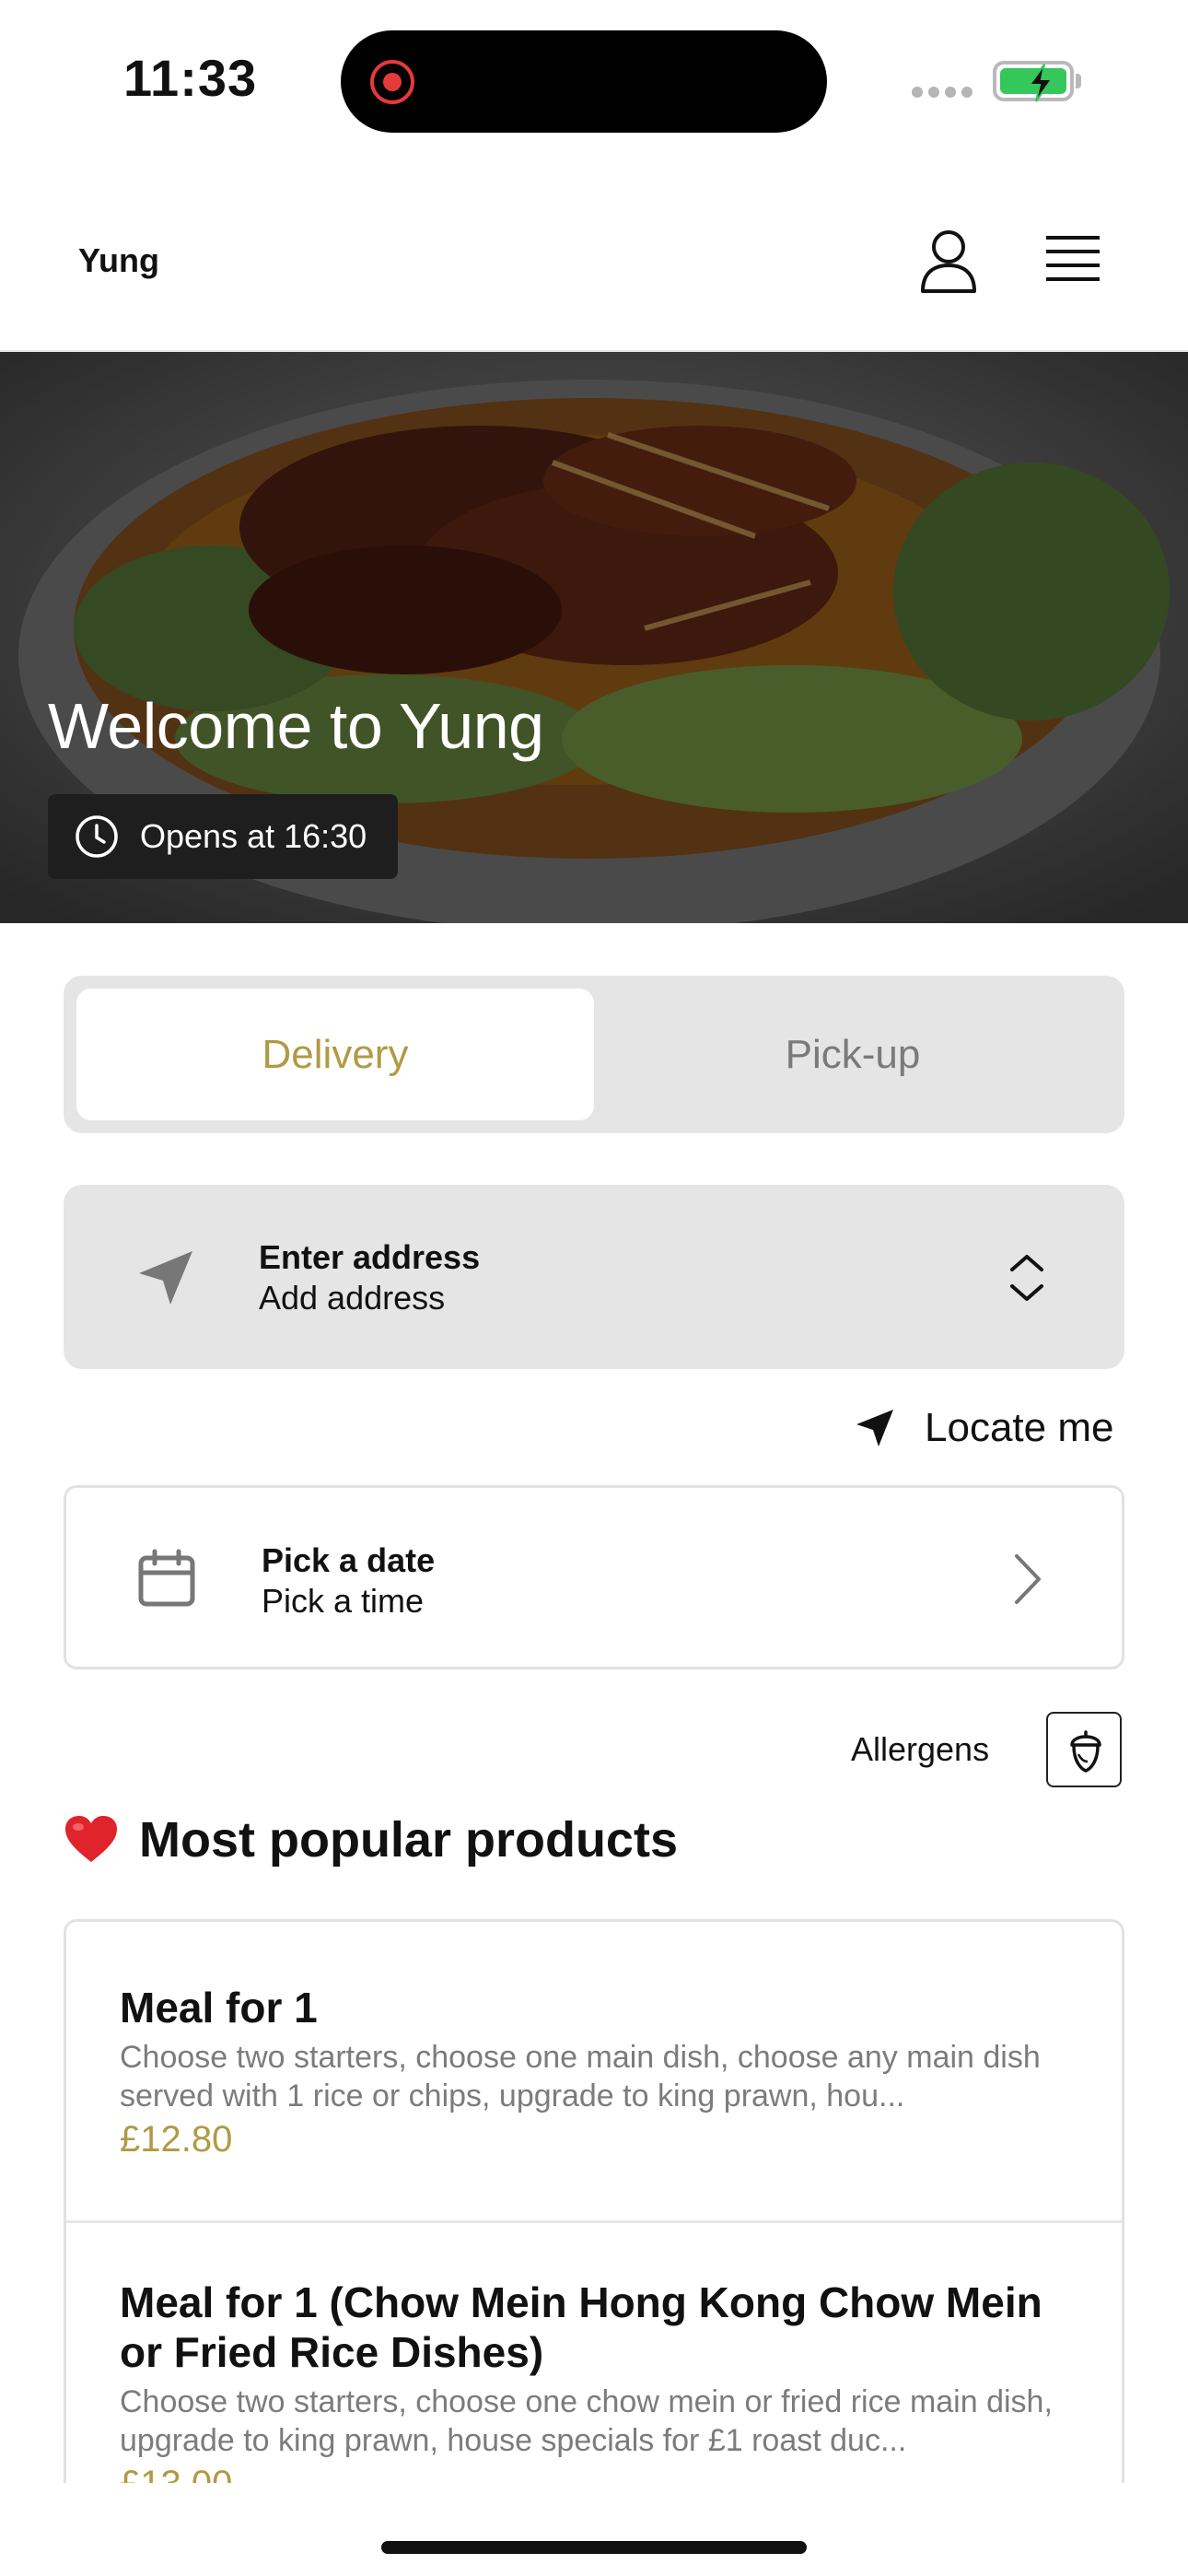 Image resolution: width=1188 pixels, height=2576 pixels. Describe the element at coordinates (594, 1277) in the screenshot. I see `address-selector: Enter address Add address` at that location.